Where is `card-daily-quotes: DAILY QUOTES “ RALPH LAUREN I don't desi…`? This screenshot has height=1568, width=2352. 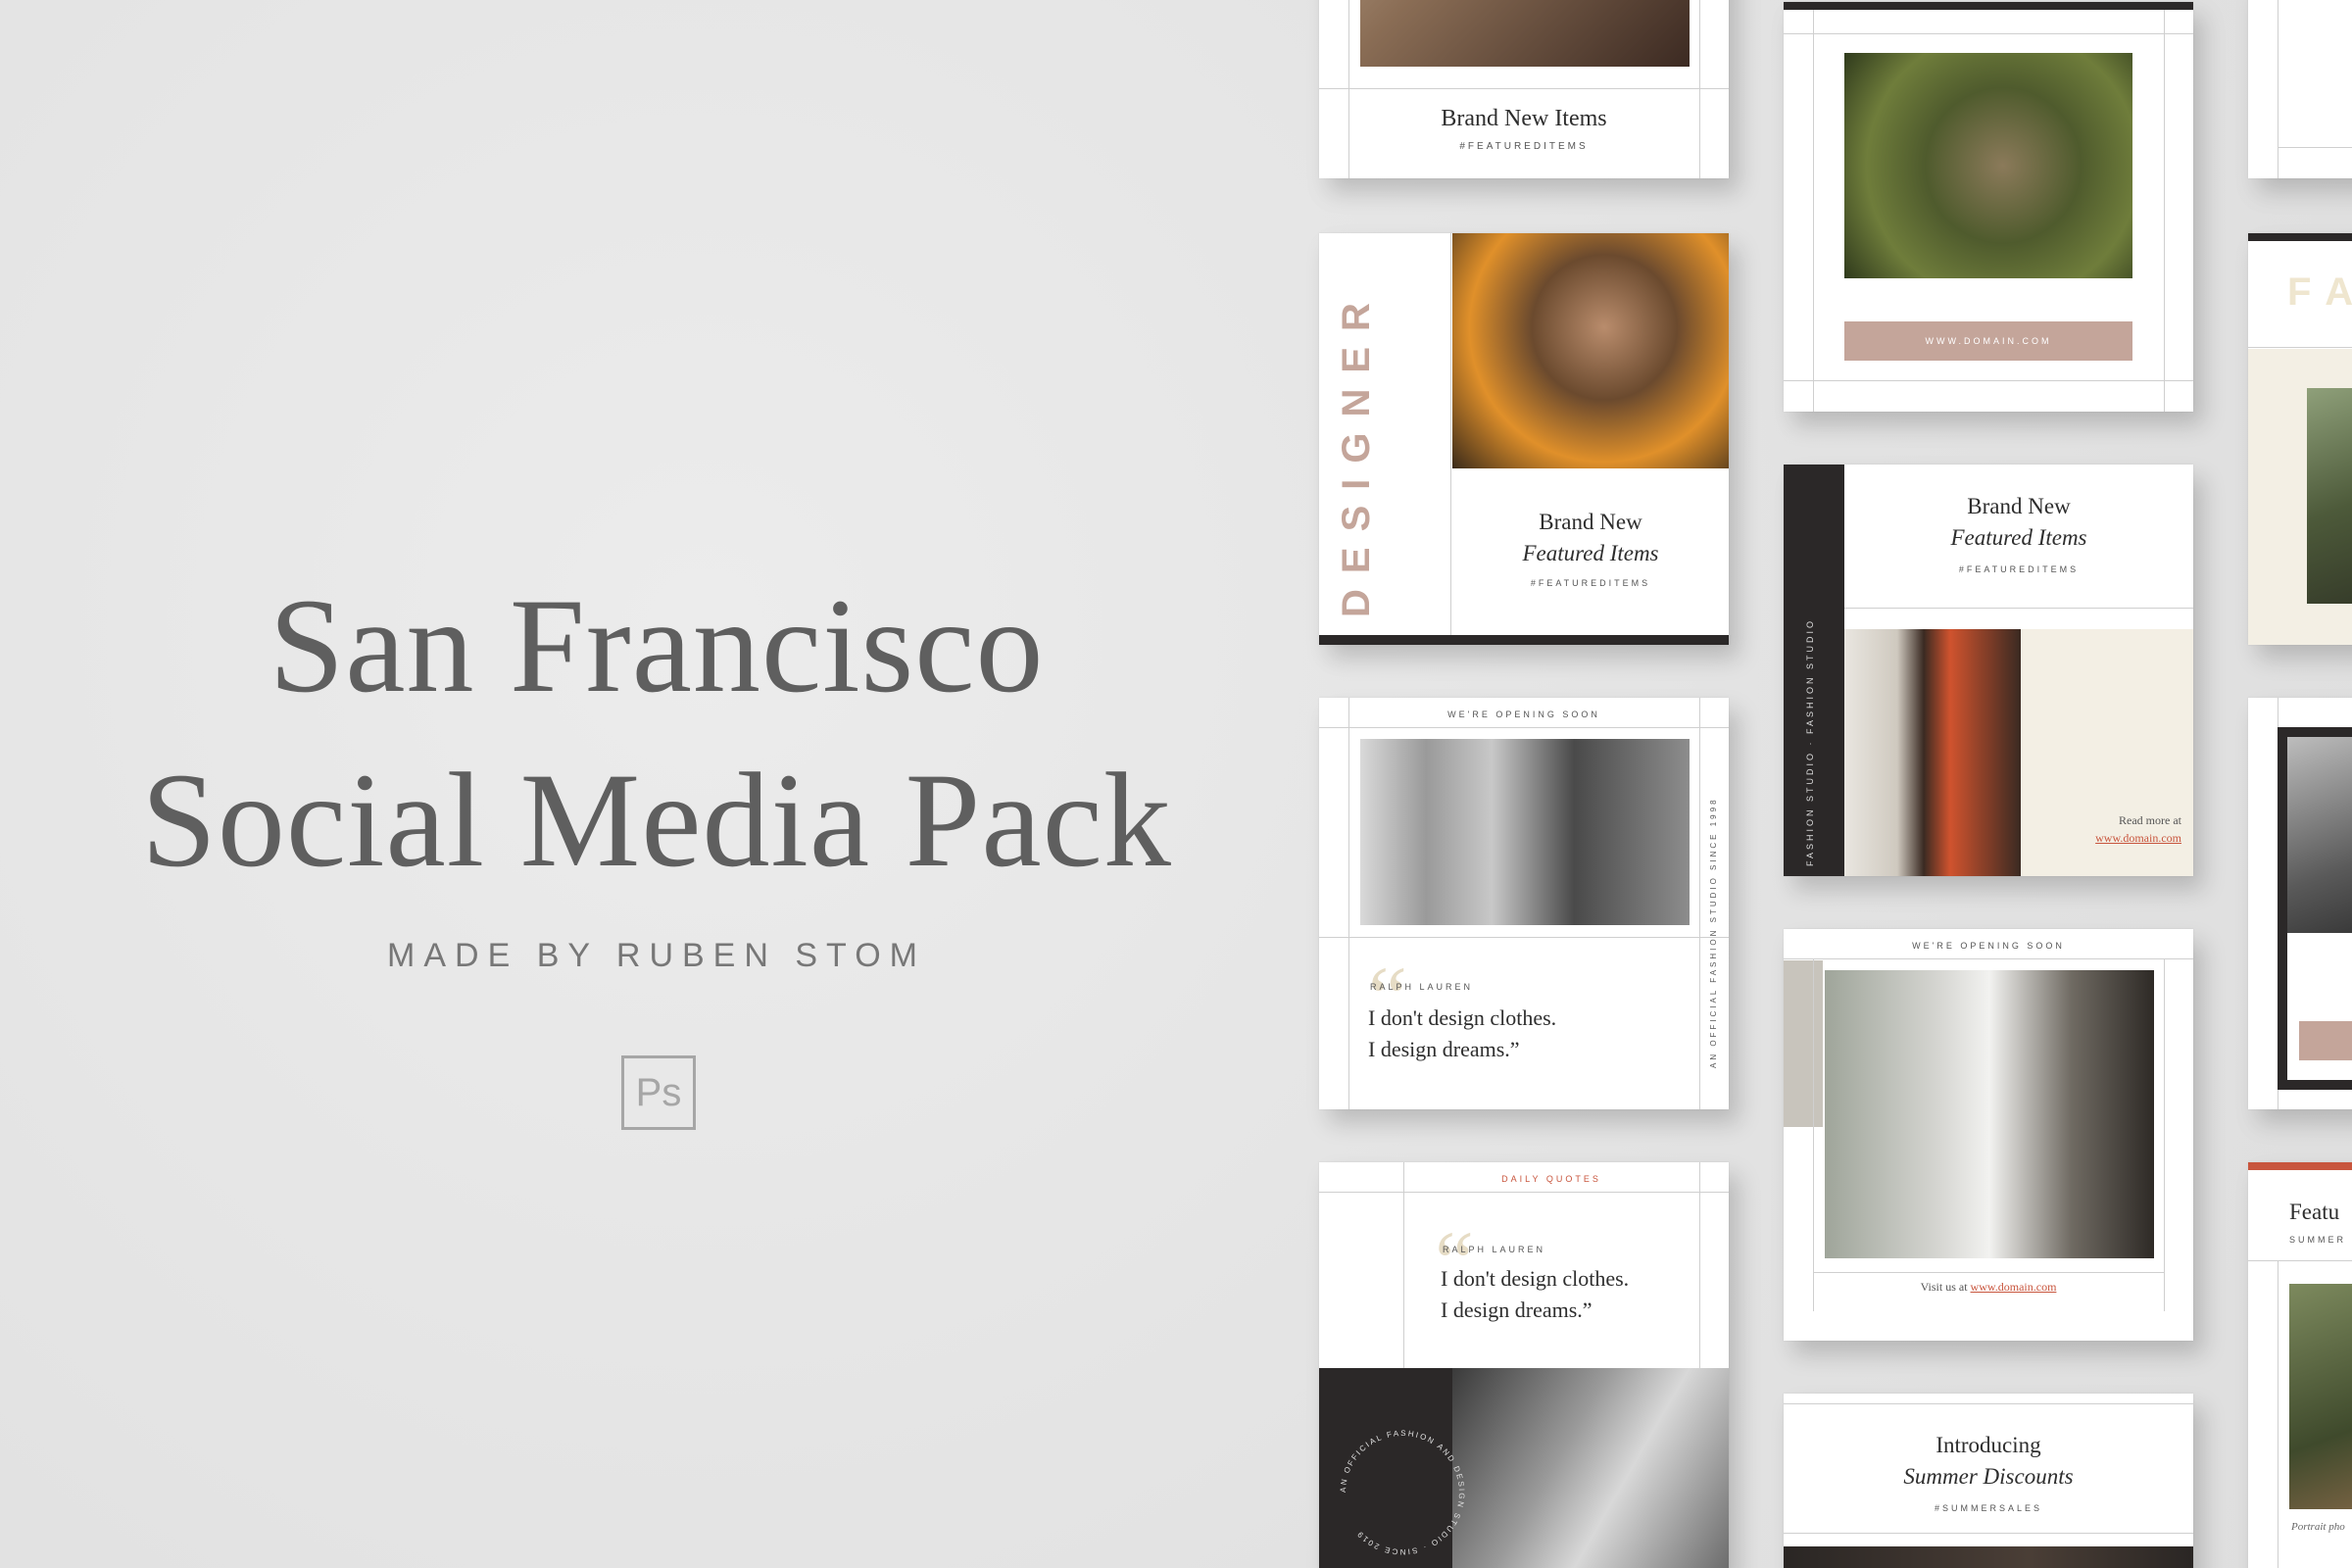 card-daily-quotes: DAILY QUOTES “ RALPH LAUREN I don't desi… is located at coordinates (1524, 1365).